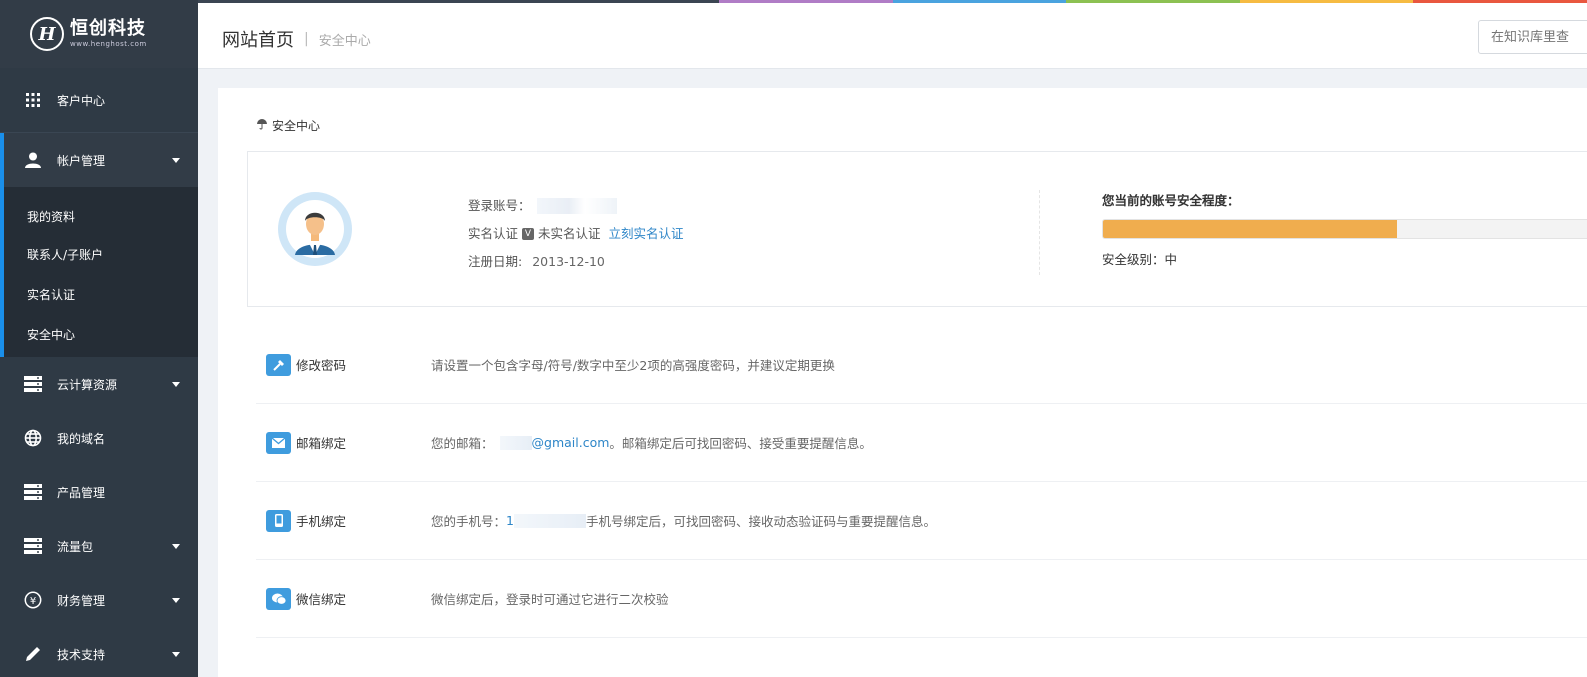 The height and width of the screenshot is (677, 1587). I want to click on breadcrumb-current: 安全中心, so click(344, 41).